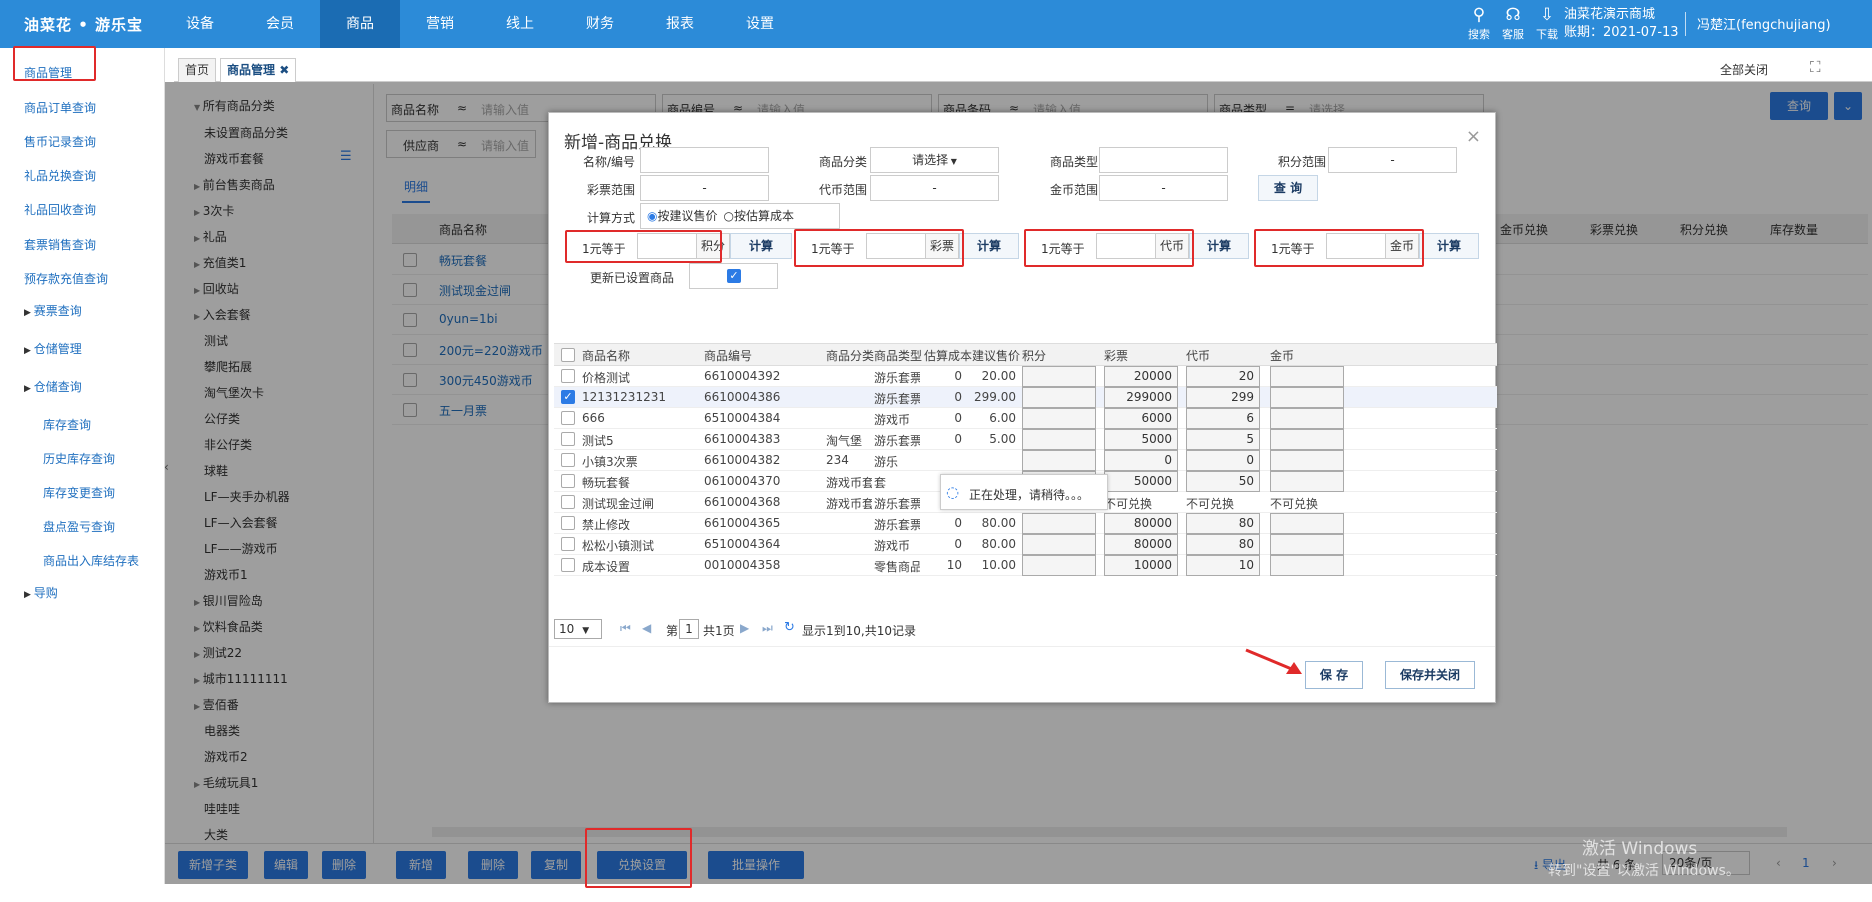 The width and height of the screenshot is (1872, 902). I want to click on sidebar-group: ▶ 赛票查询, so click(53, 310).